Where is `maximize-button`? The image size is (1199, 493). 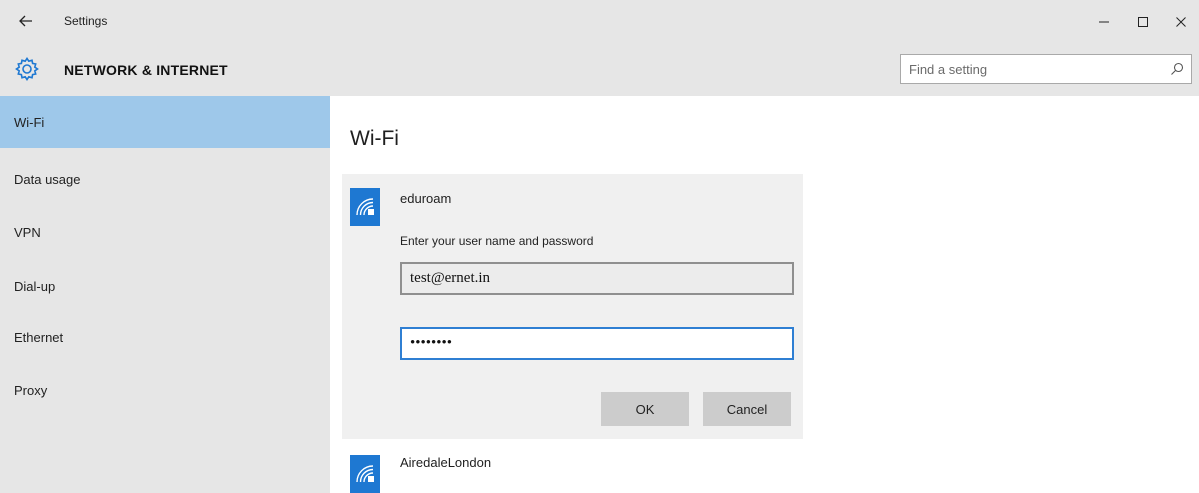 maximize-button is located at coordinates (1143, 22).